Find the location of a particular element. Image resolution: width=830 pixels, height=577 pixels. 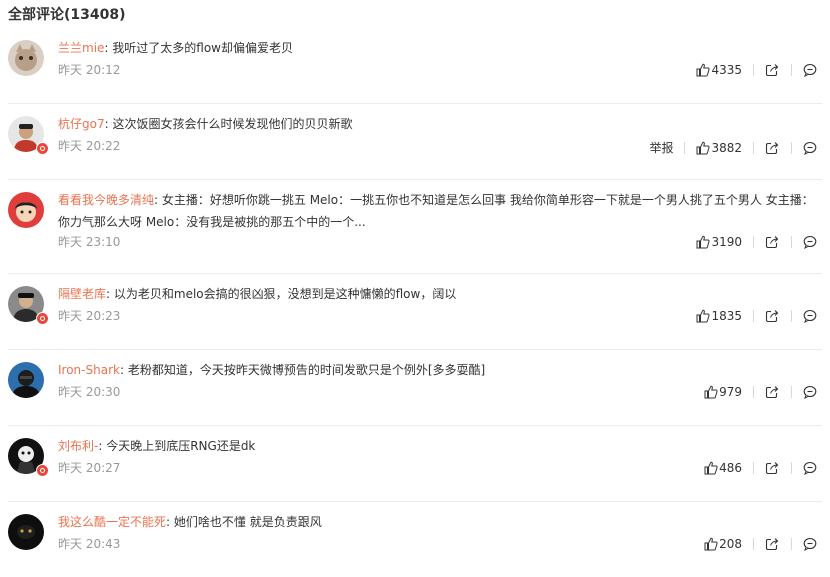

comment-actions: 208 is located at coordinates (761, 544).